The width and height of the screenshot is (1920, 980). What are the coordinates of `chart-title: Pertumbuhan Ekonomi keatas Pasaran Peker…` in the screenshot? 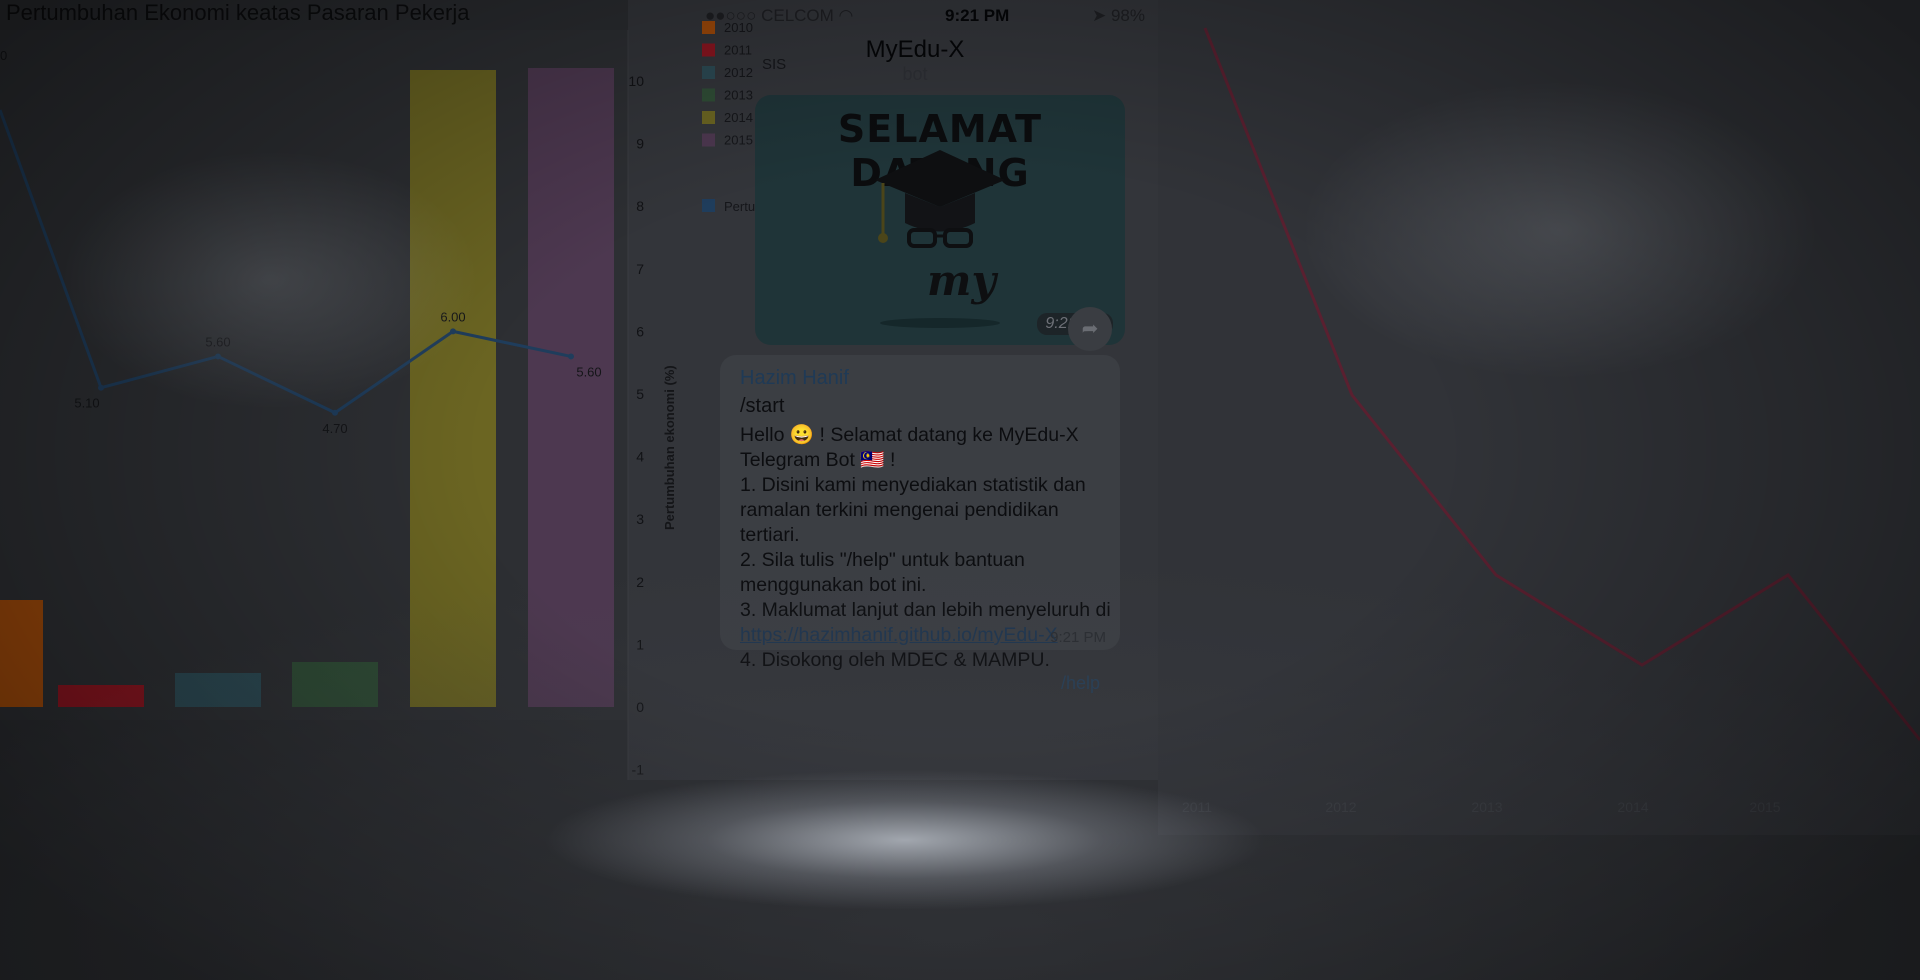 It's located at (238, 12).